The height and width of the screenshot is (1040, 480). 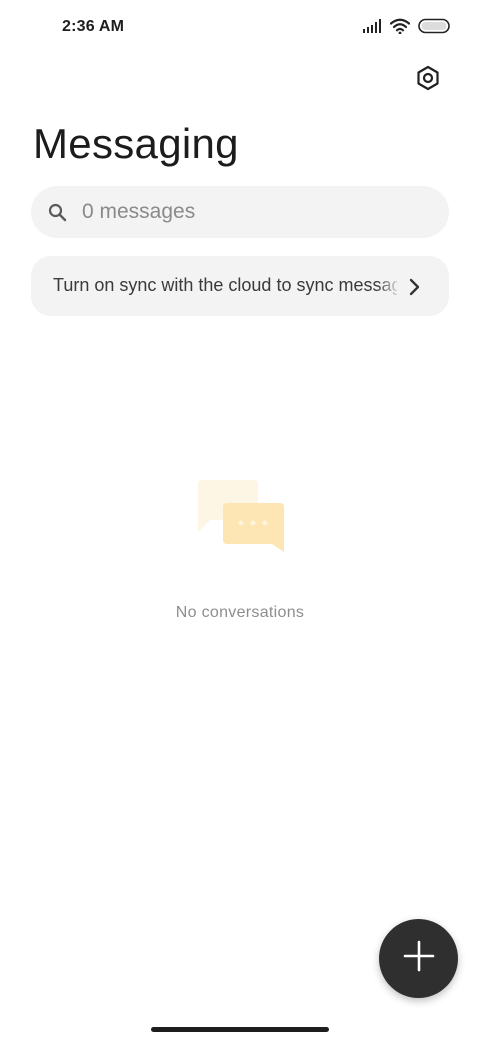 I want to click on status-time: 2:36 AM, so click(x=93, y=26).